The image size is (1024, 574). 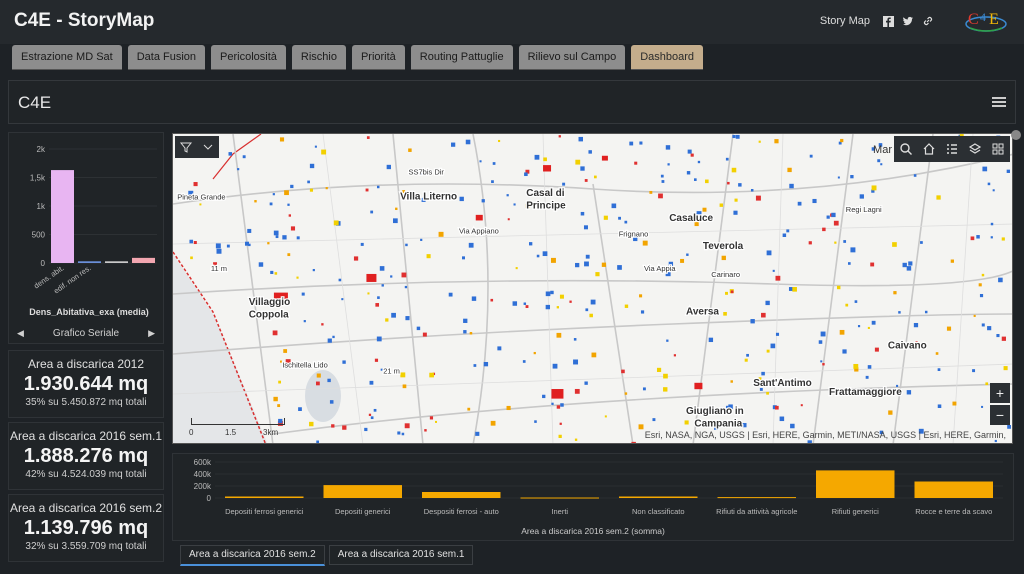 What do you see at coordinates (999, 102) in the screenshot?
I see `menu-icon` at bounding box center [999, 102].